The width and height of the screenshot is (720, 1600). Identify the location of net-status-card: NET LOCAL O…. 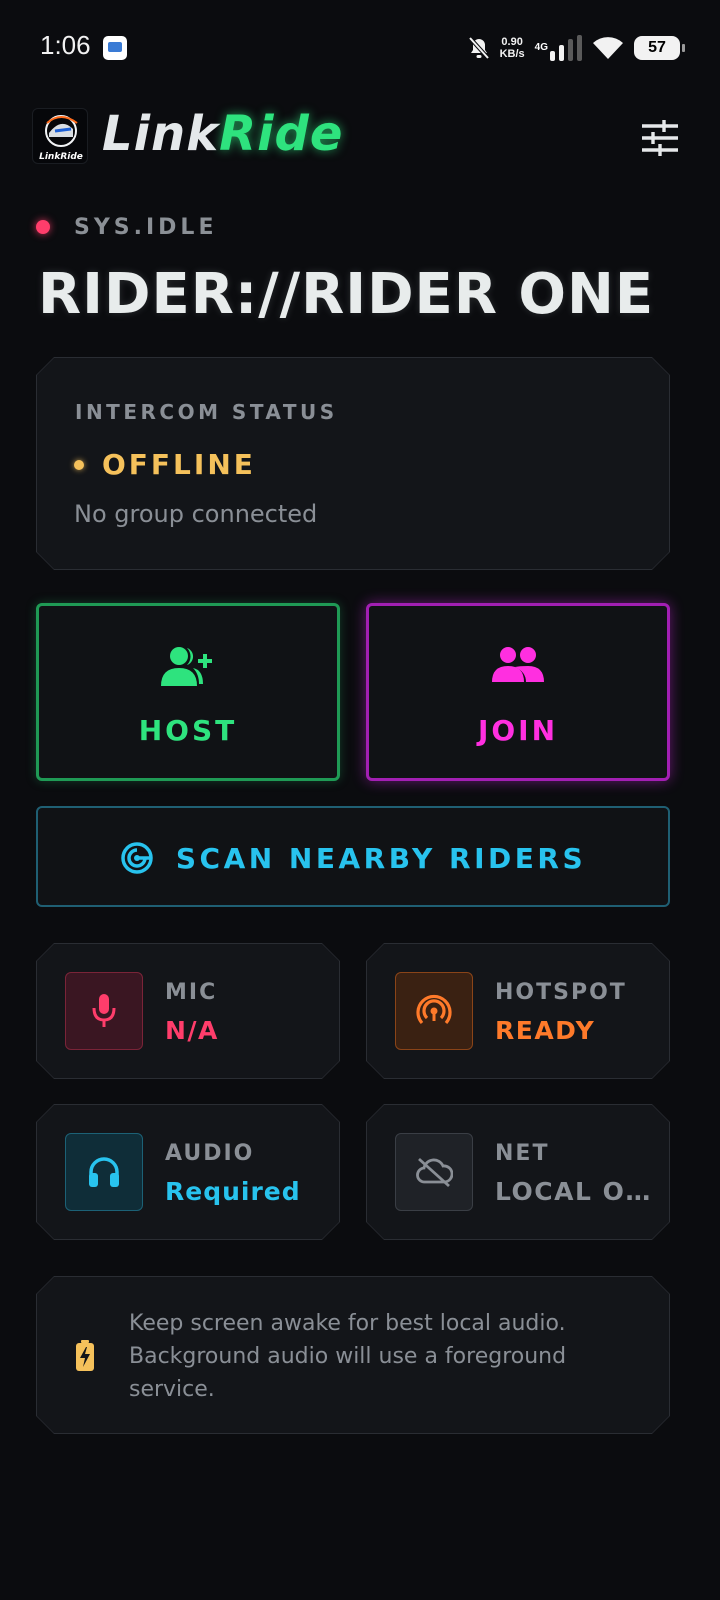
(518, 1172).